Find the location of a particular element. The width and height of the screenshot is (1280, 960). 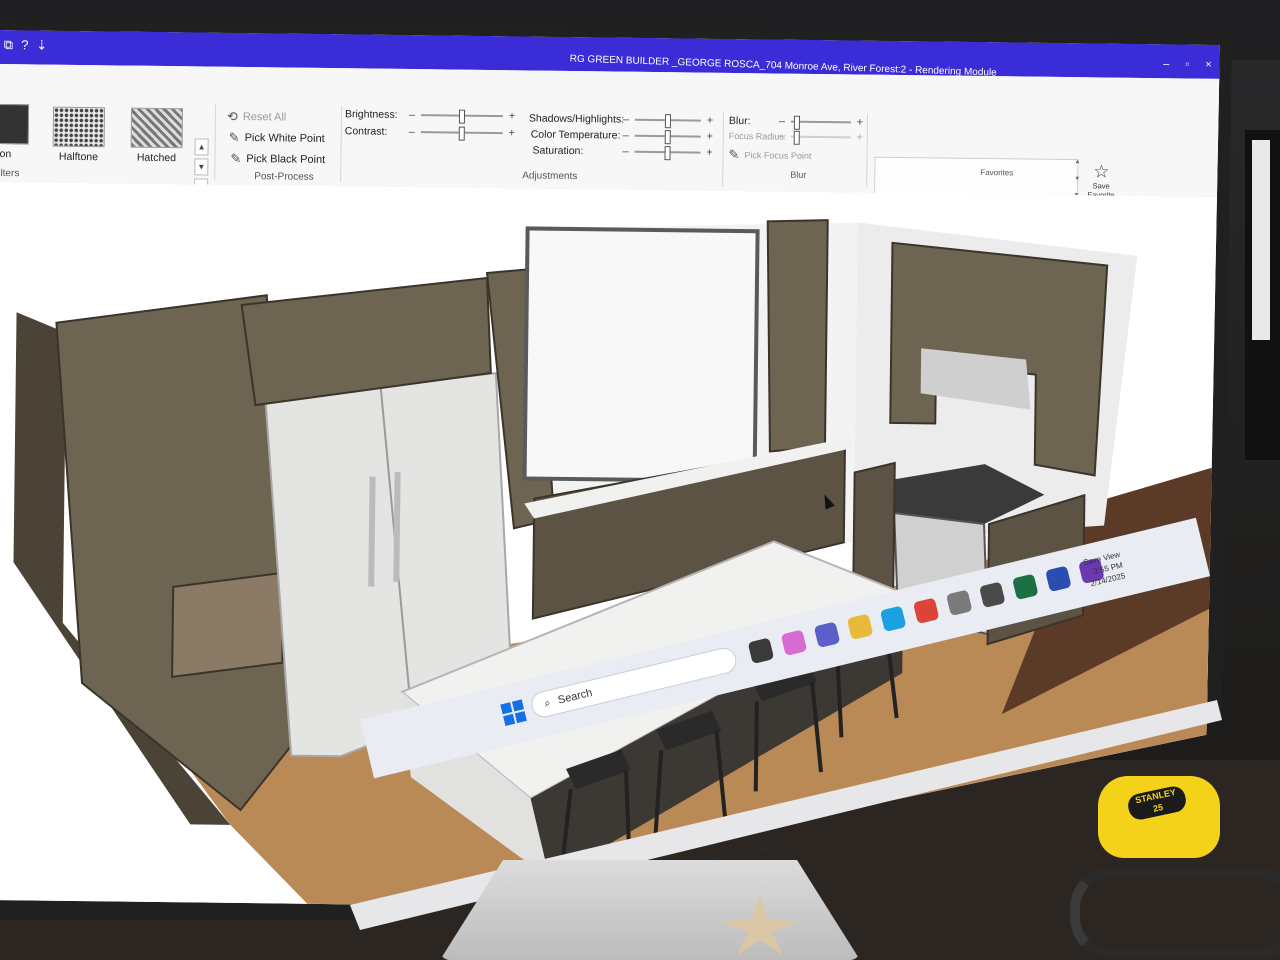

help-icon: ? is located at coordinates (24, 45).